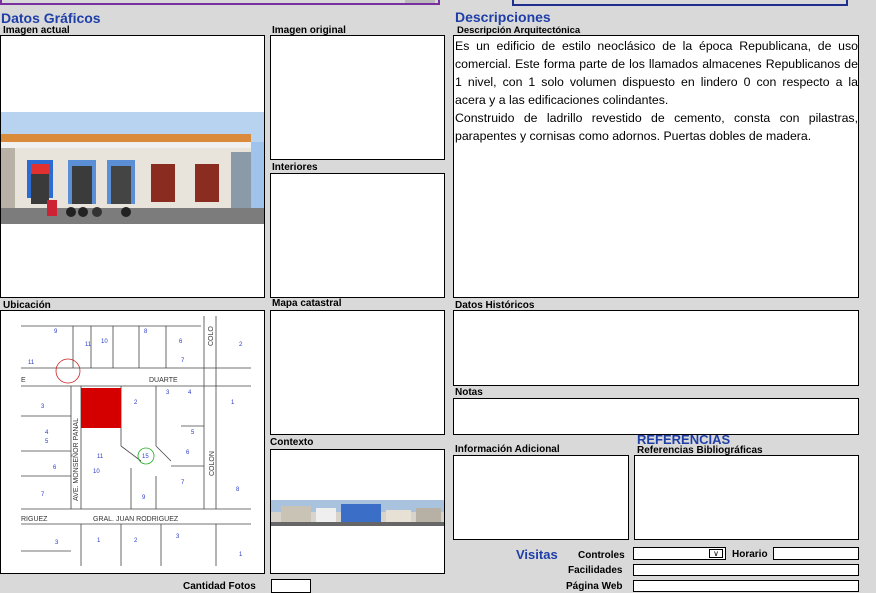 This screenshot has width=876, height=593. I want to click on label-cantidad-fotos: Cantidad Fotos, so click(219, 586).